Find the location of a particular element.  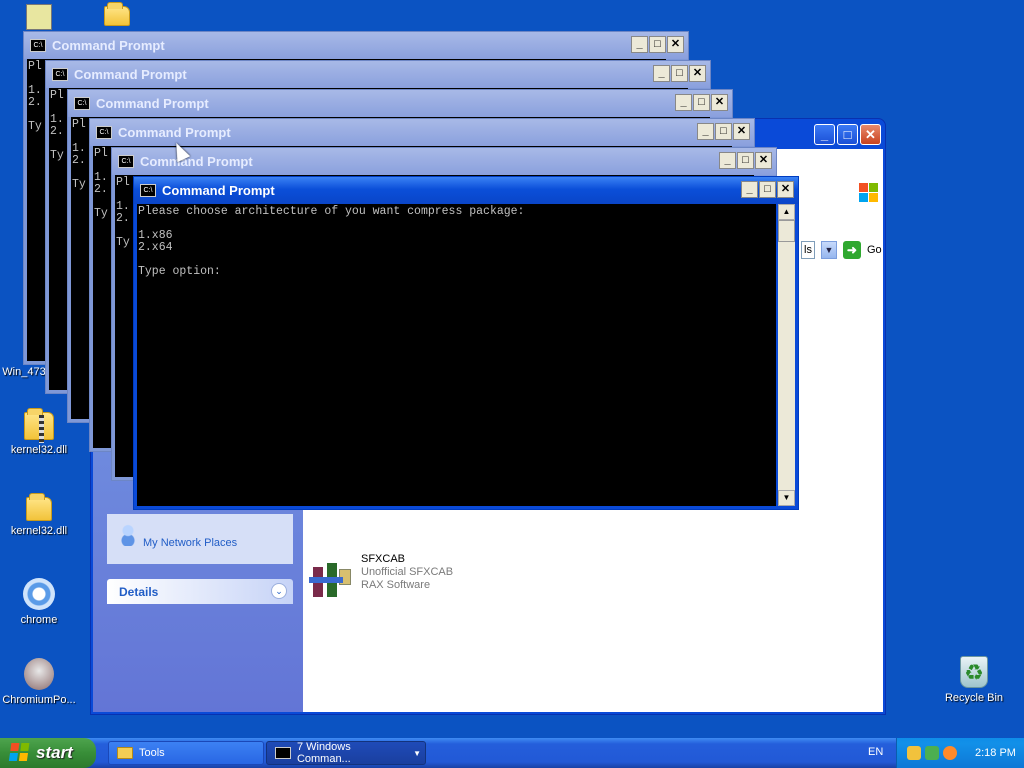

desktop-icon-chrome: chrome is located at coordinates (39, 602).